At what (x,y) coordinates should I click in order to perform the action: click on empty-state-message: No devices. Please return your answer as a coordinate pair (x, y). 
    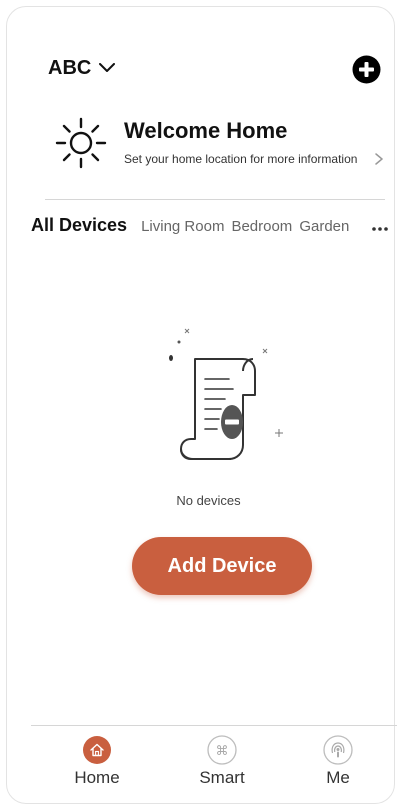
    Looking at the image, I should click on (208, 500).